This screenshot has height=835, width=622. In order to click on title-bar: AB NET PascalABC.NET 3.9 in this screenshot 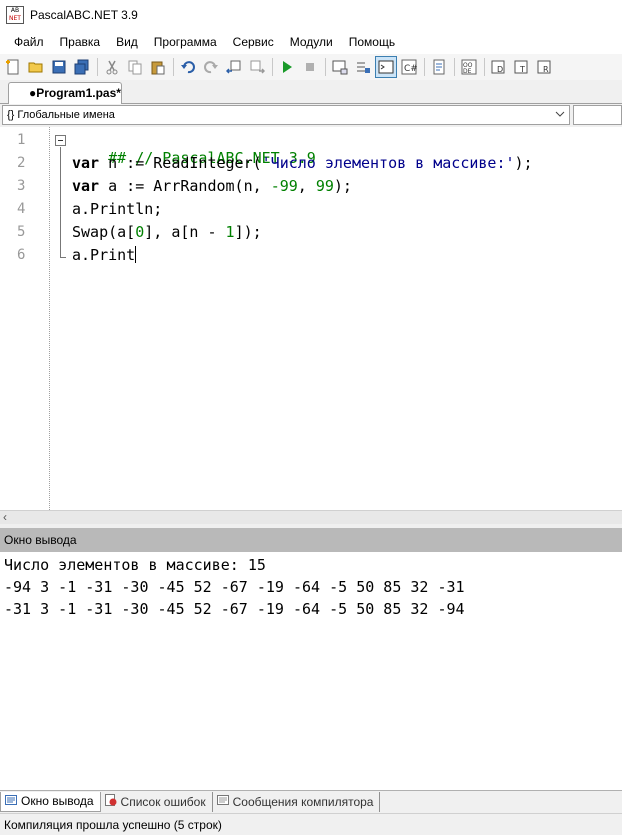, I will do `click(311, 15)`.